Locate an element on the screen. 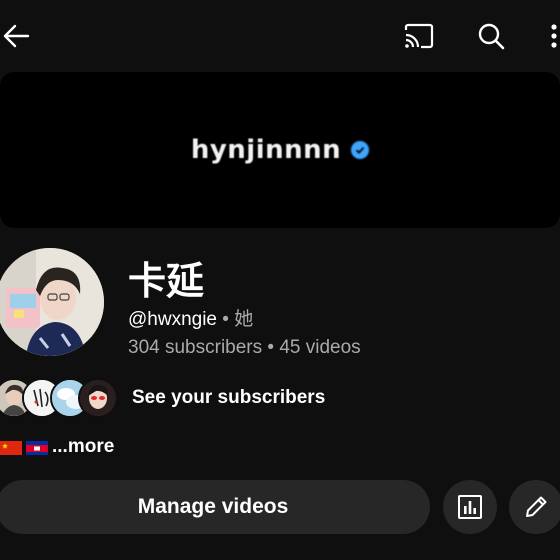  edit-pencil-icon is located at coordinates (536, 506).